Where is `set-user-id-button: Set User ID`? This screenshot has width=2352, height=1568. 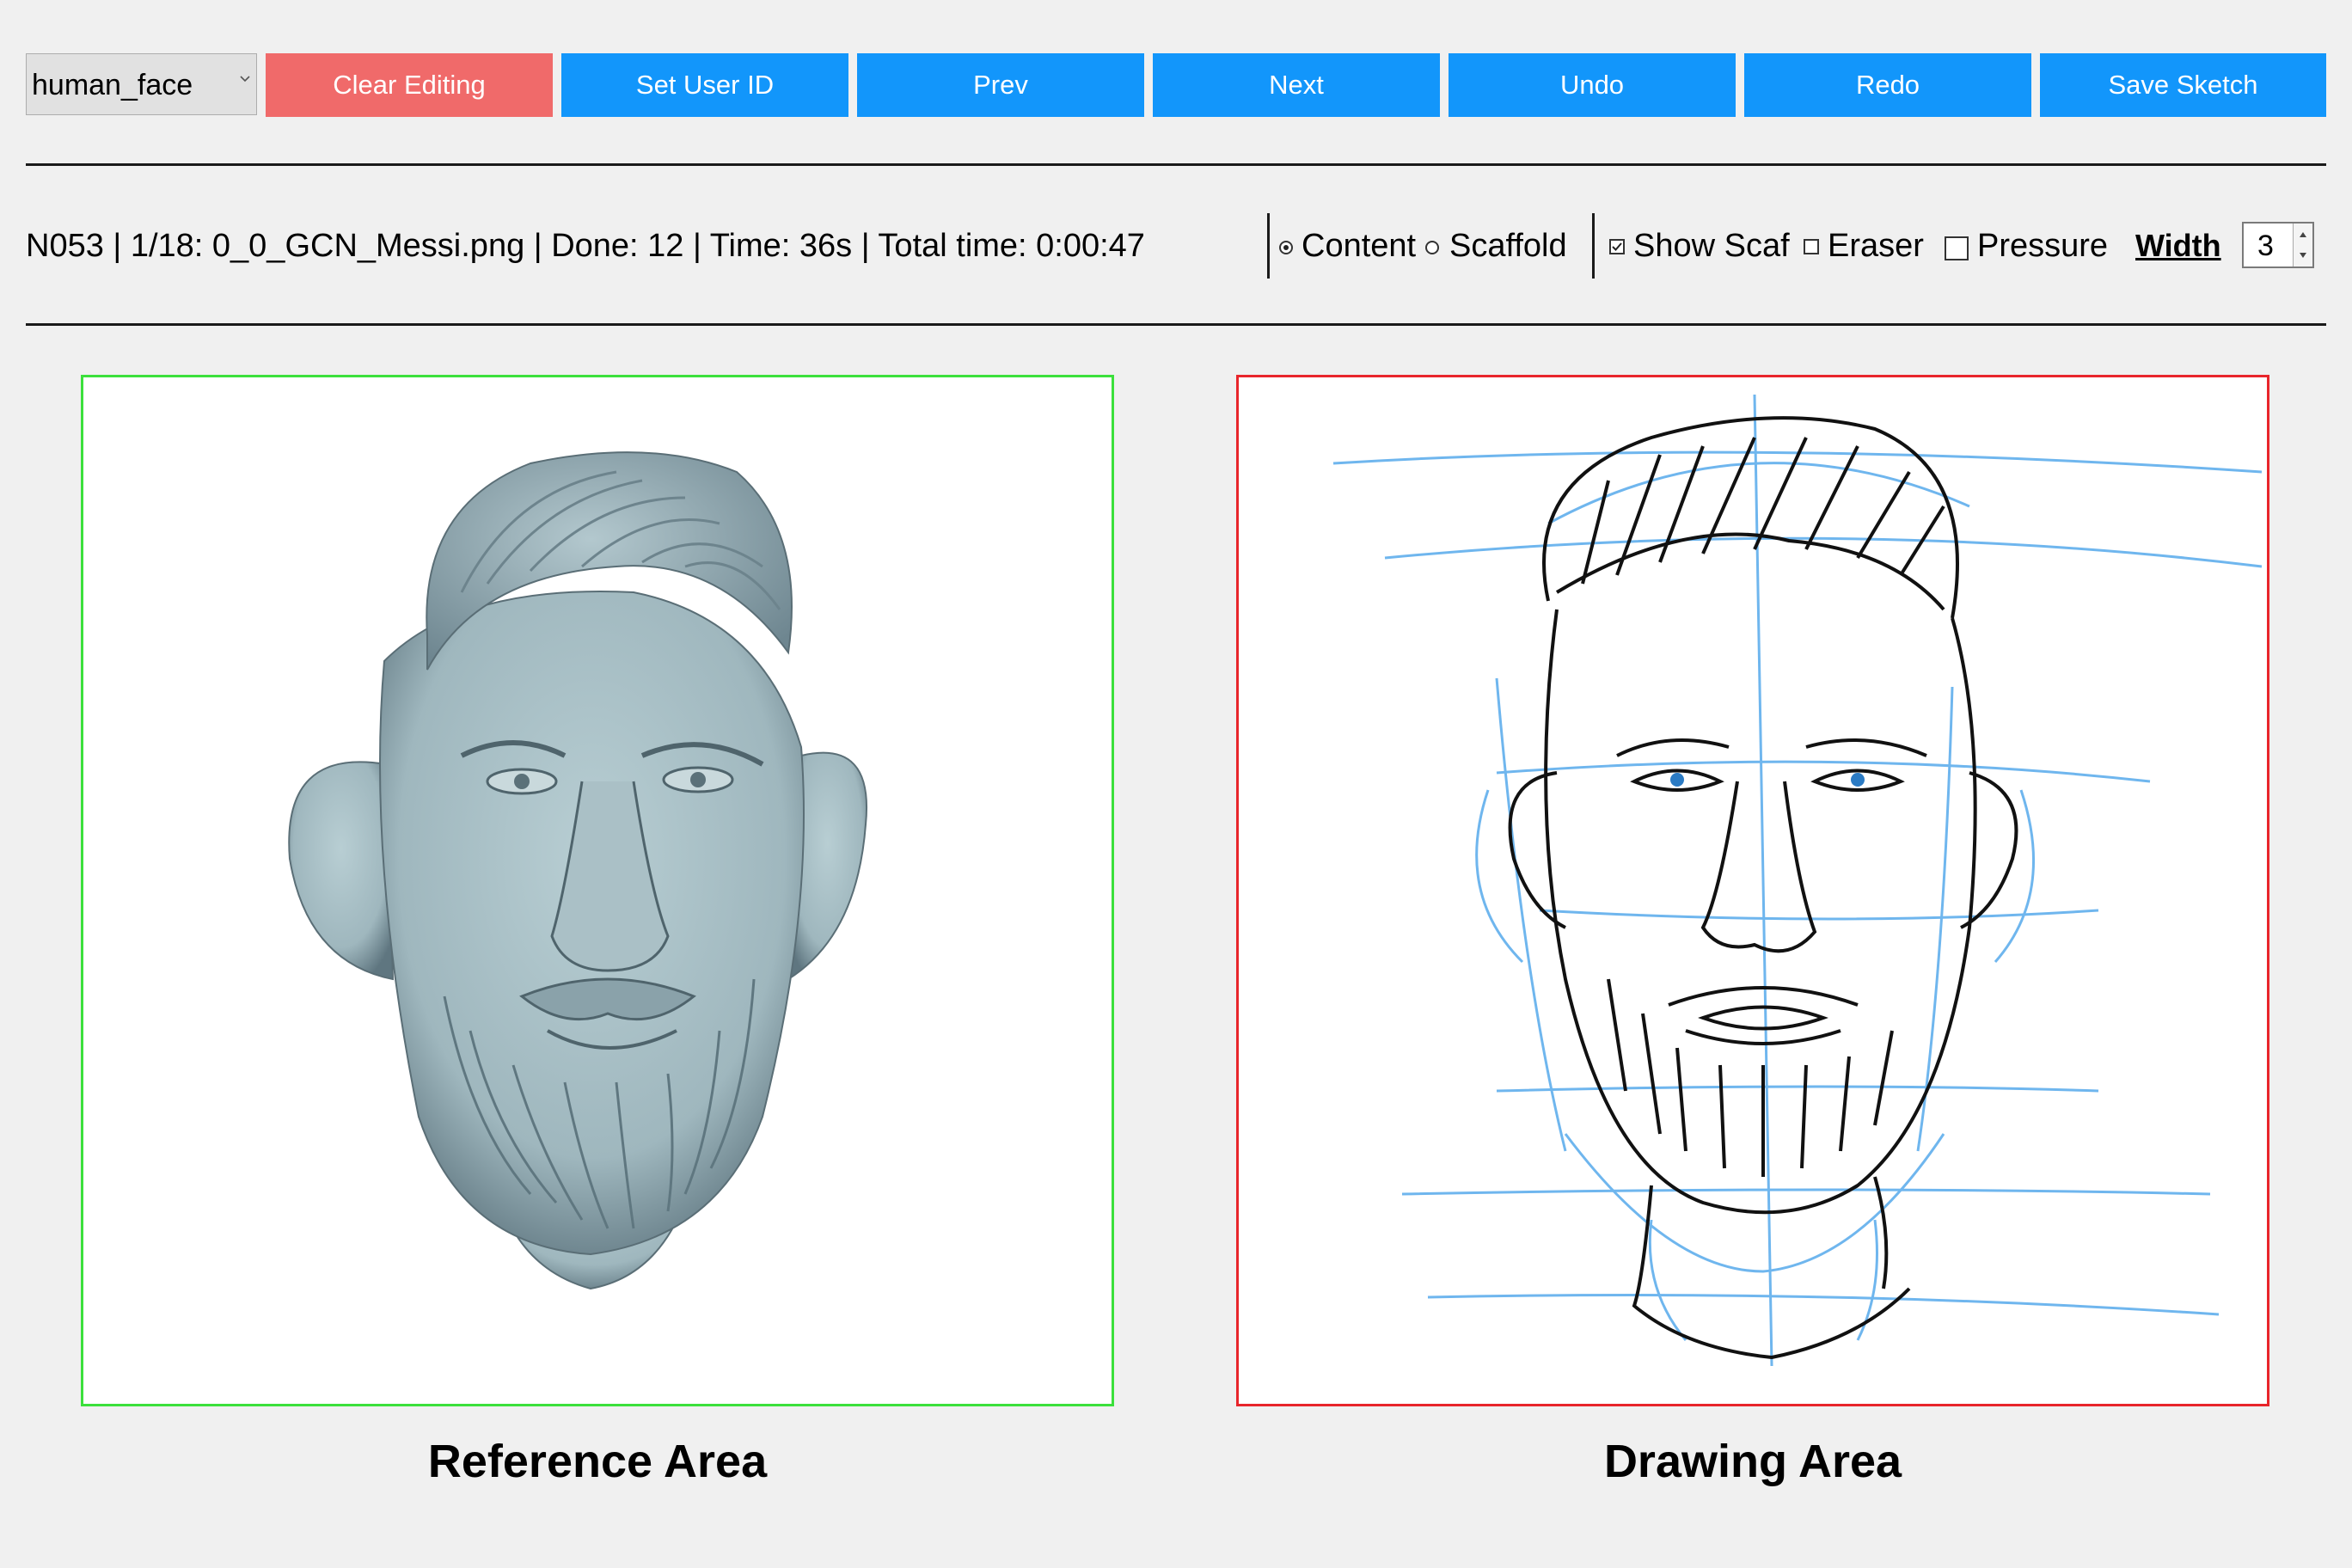 set-user-id-button: Set User ID is located at coordinates (704, 85).